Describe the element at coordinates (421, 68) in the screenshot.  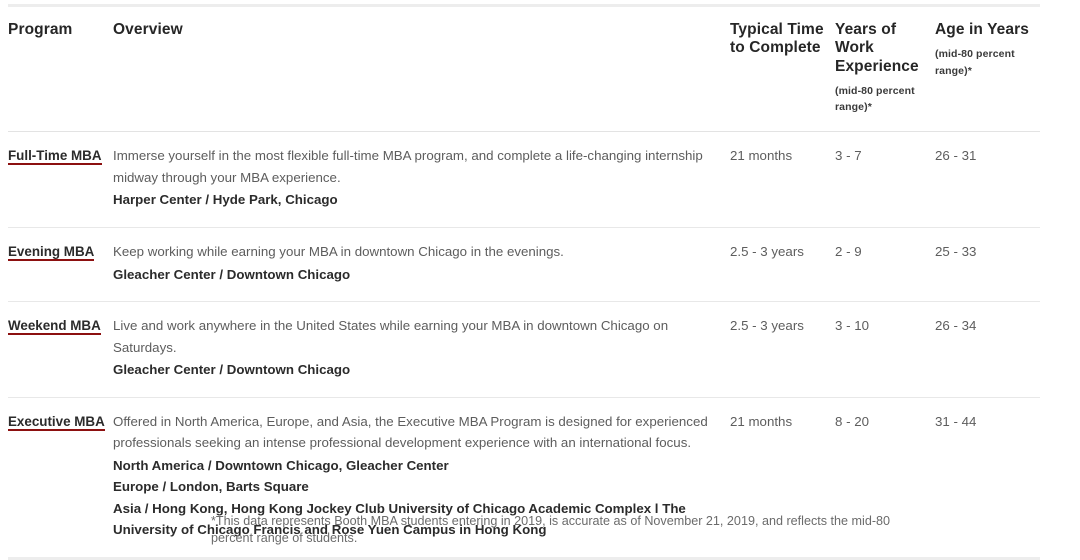
I see `column-header-overview: Overview` at that location.